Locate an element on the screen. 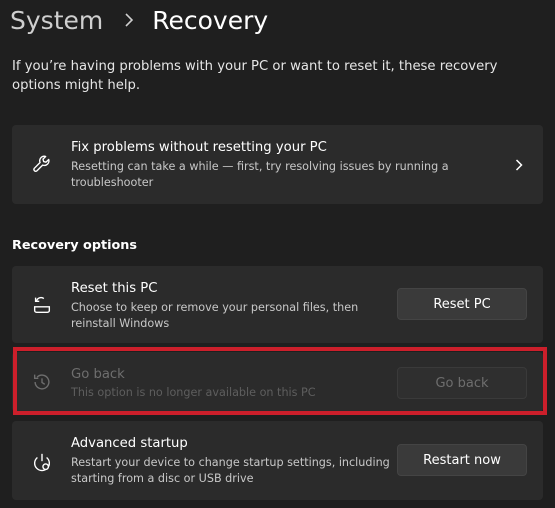 The image size is (555, 508). reset-pc-icon is located at coordinates (42, 305).